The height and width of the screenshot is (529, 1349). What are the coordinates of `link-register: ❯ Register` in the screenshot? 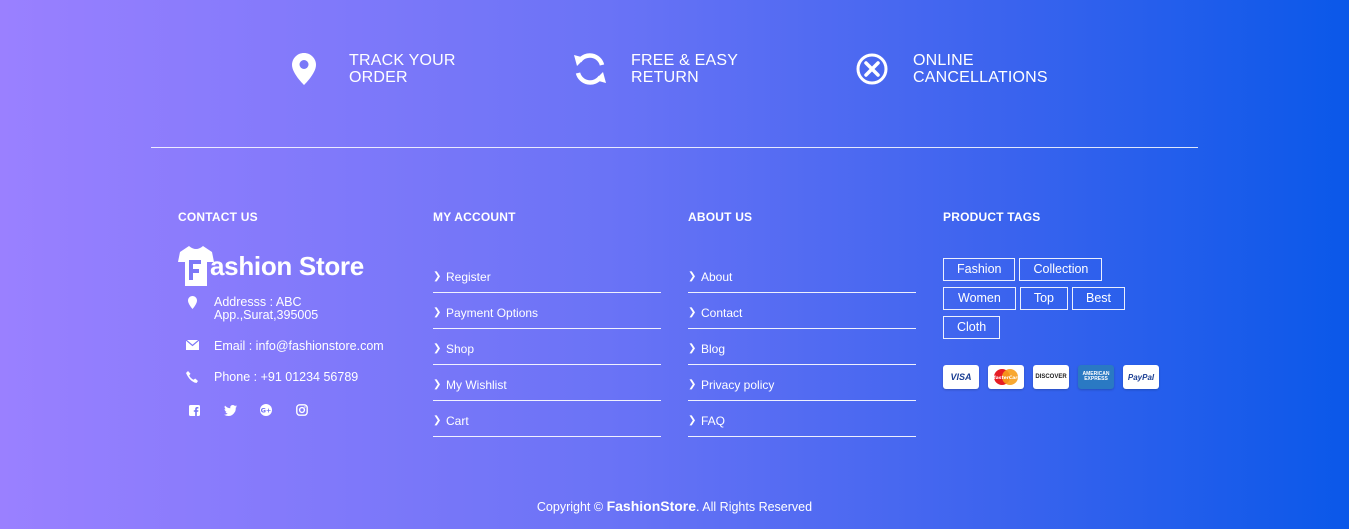 It's located at (547, 275).